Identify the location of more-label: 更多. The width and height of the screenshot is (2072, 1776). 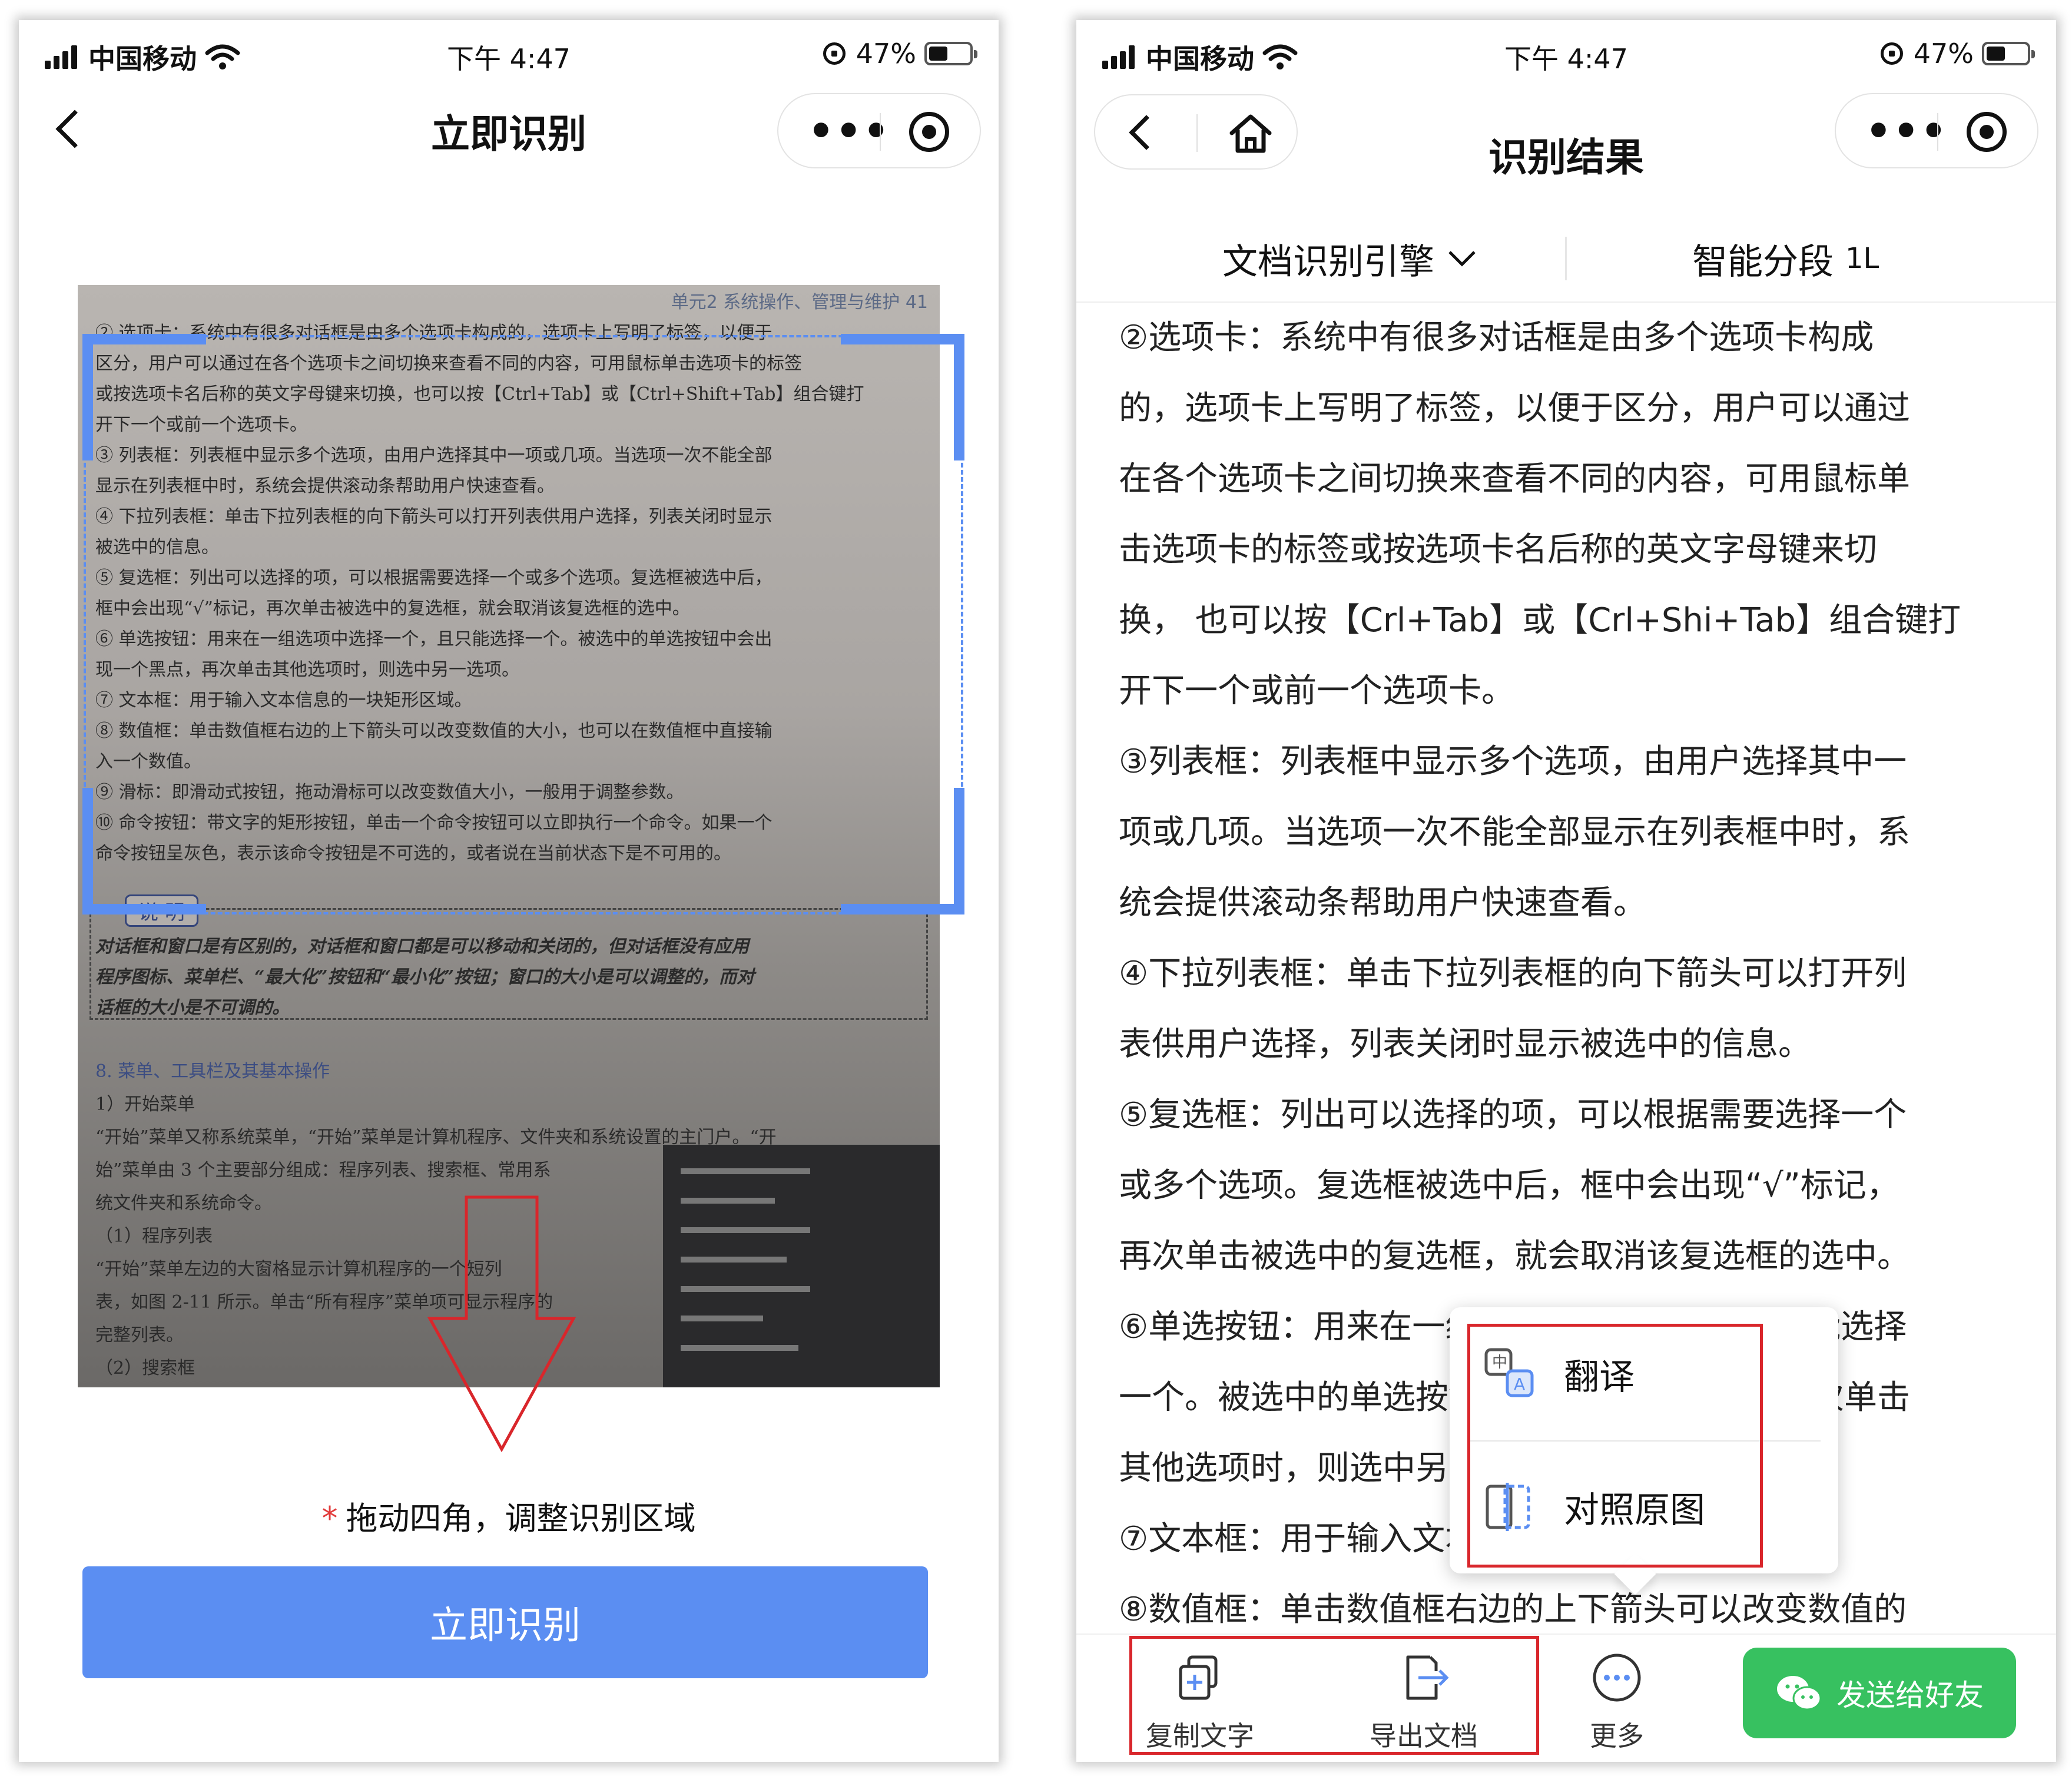
(1617, 1736).